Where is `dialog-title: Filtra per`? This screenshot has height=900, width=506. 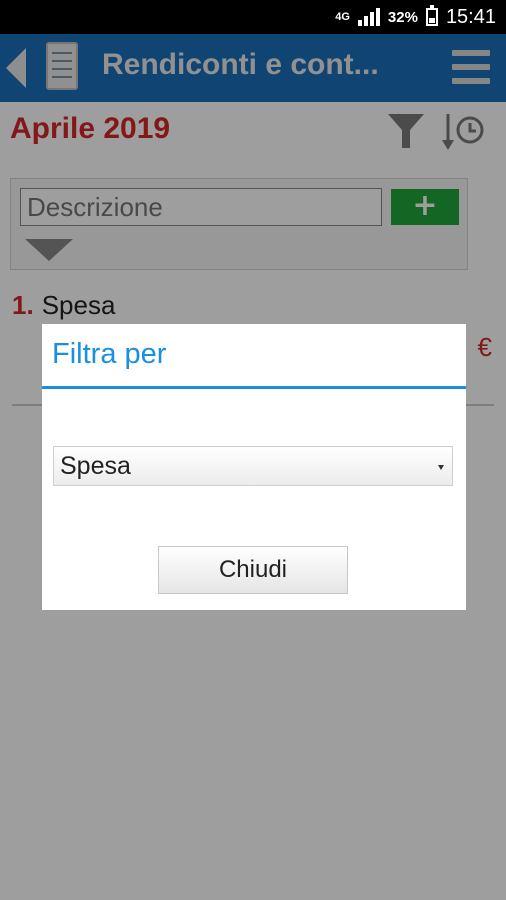 dialog-title: Filtra per is located at coordinates (109, 354).